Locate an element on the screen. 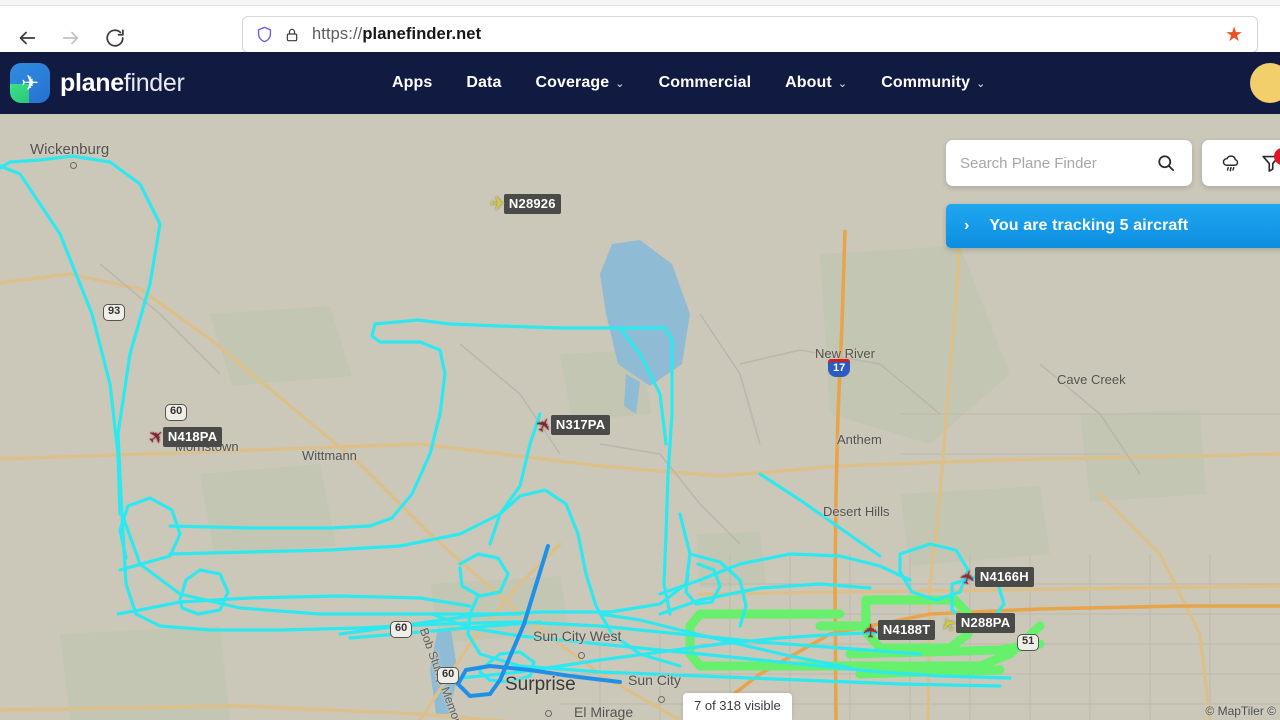 Image resolution: width=1280 pixels, height=720 pixels. nav-item-about: About ⌄ is located at coordinates (816, 83).